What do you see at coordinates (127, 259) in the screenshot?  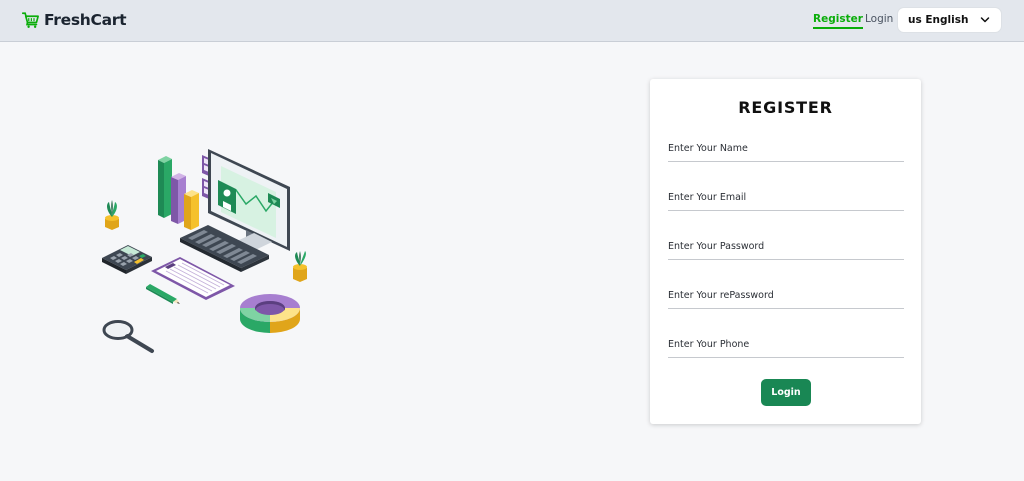 I see `calculator-graphic` at bounding box center [127, 259].